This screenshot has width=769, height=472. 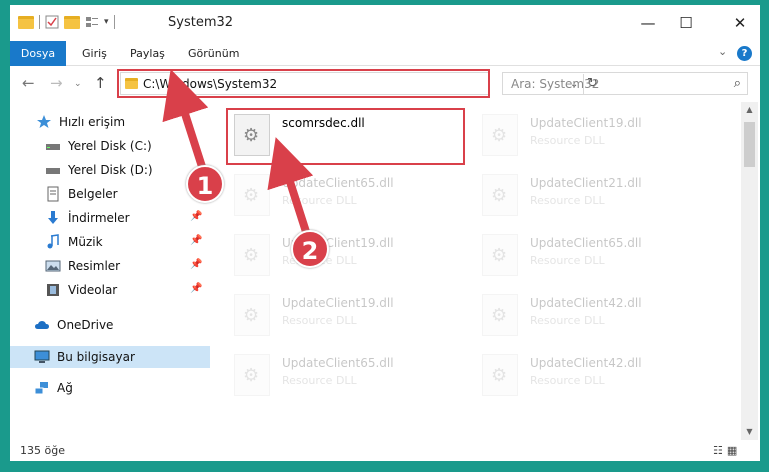 What do you see at coordinates (238, 154) in the screenshot?
I see `annotation-arrows` at bounding box center [238, 154].